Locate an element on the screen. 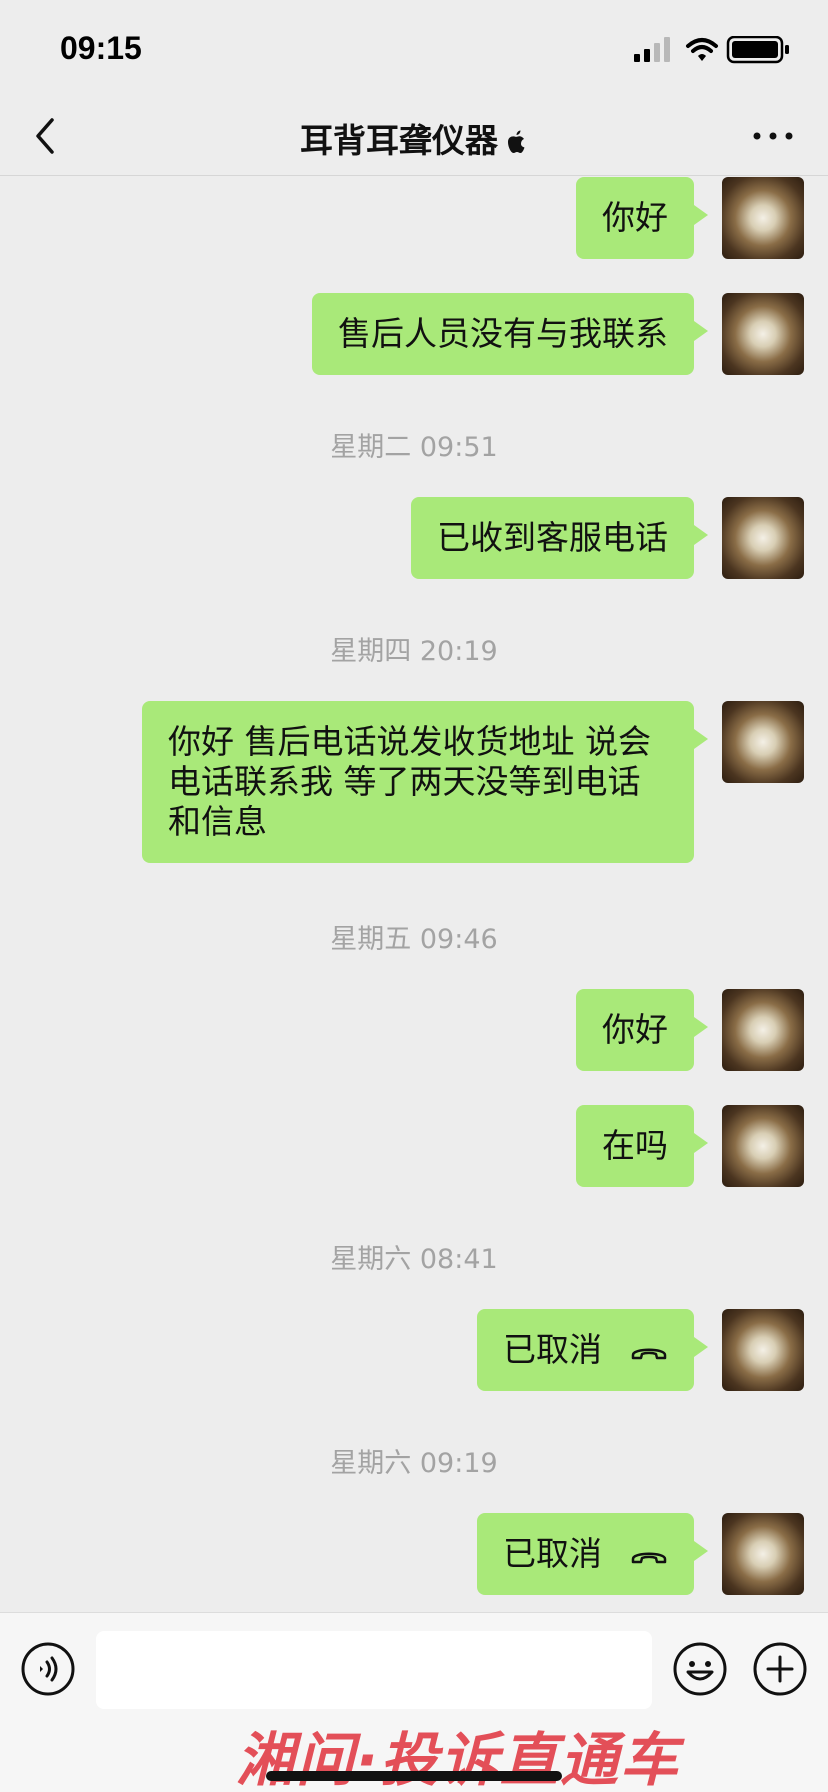 Image resolution: width=828 pixels, height=1792 pixels. message-row: 售后人员没有与我联系 is located at coordinates (414, 334).